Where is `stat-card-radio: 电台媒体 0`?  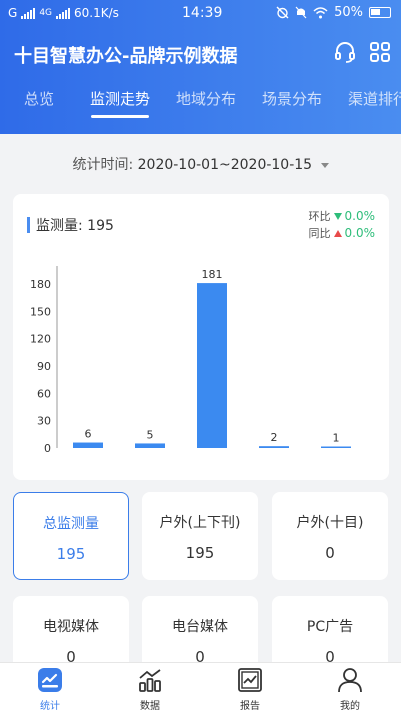 stat-card-radio: 电台媒体 0 is located at coordinates (200, 629).